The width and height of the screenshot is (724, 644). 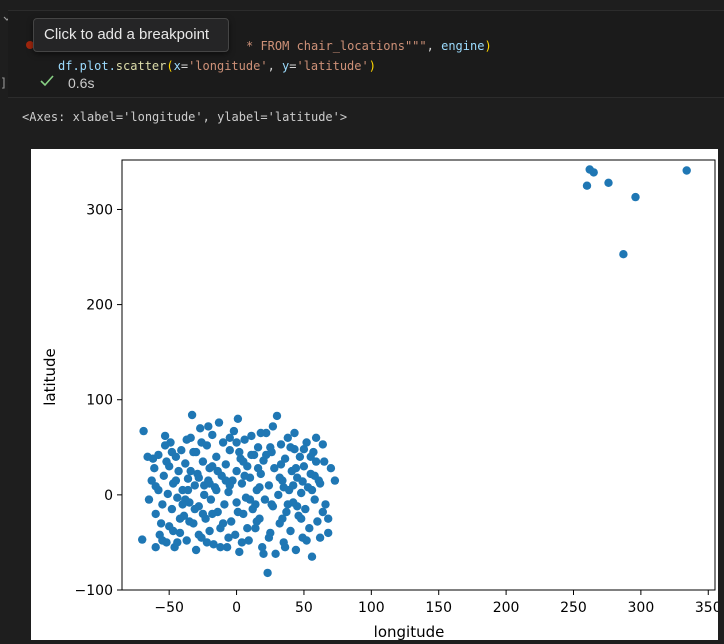 What do you see at coordinates (177, 66) in the screenshot?
I see `code-x-kw: x` at bounding box center [177, 66].